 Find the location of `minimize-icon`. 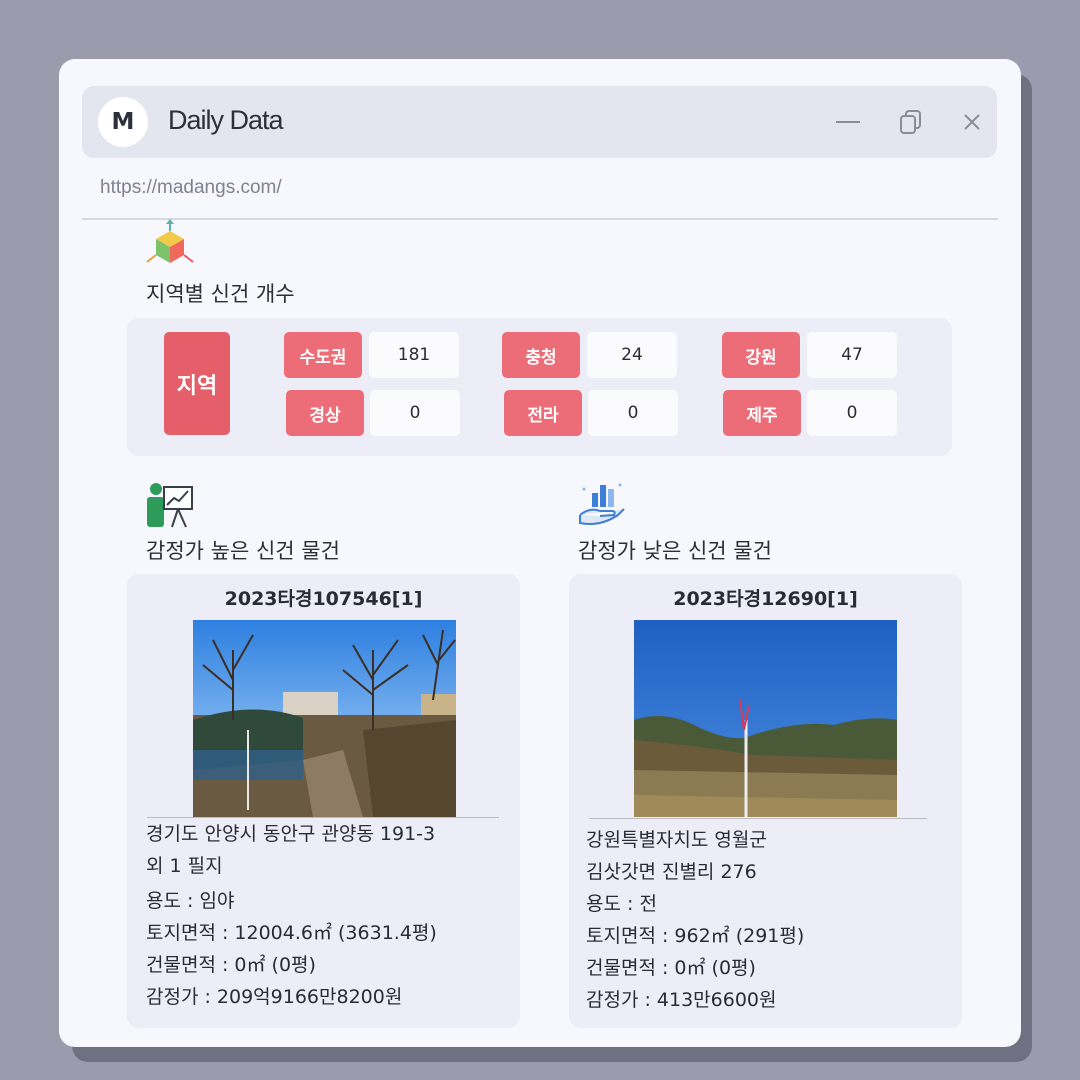

minimize-icon is located at coordinates (848, 122).